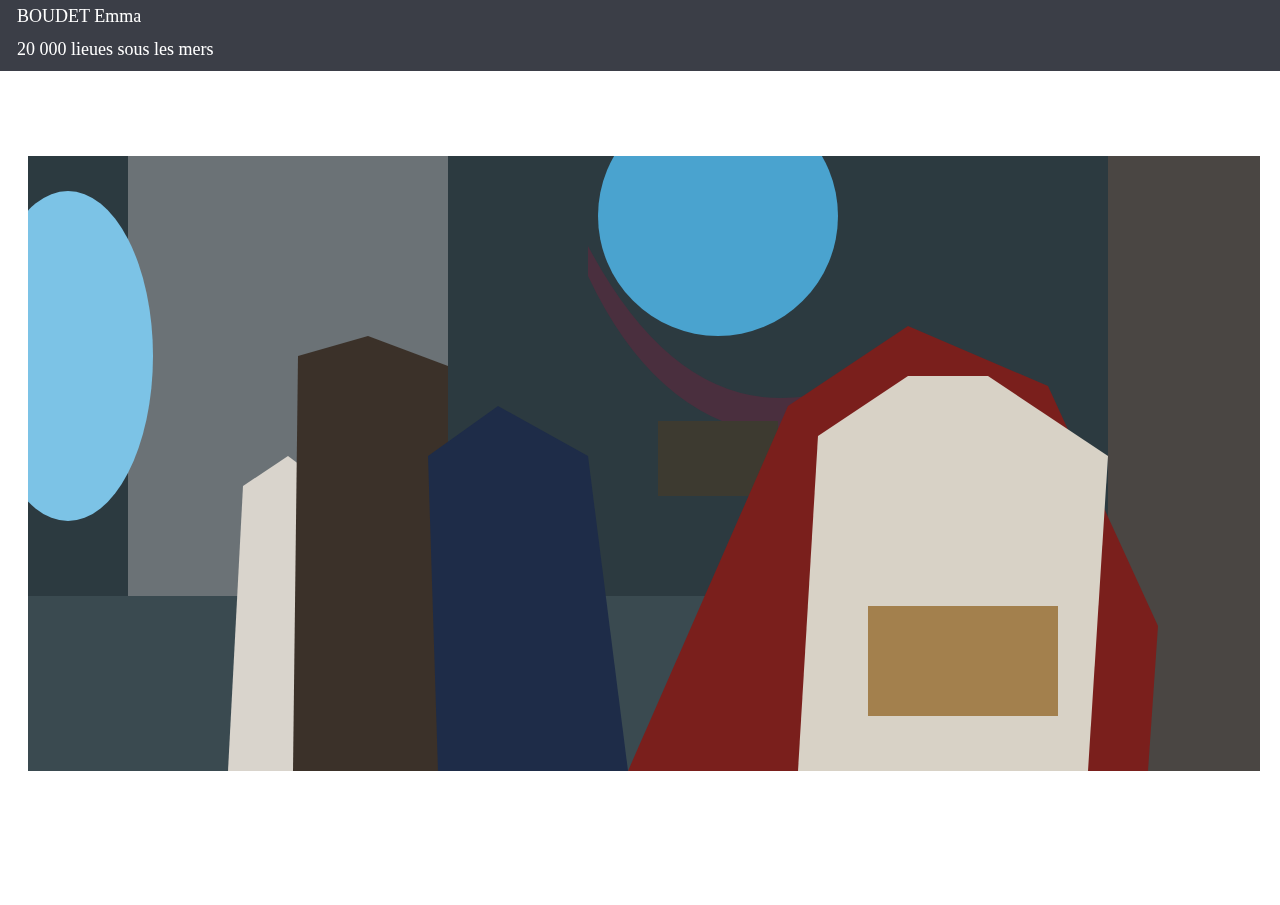 The width and height of the screenshot is (1280, 905). Describe the element at coordinates (80, 16) in the screenshot. I see `author-name: BOUDET Emma` at that location.